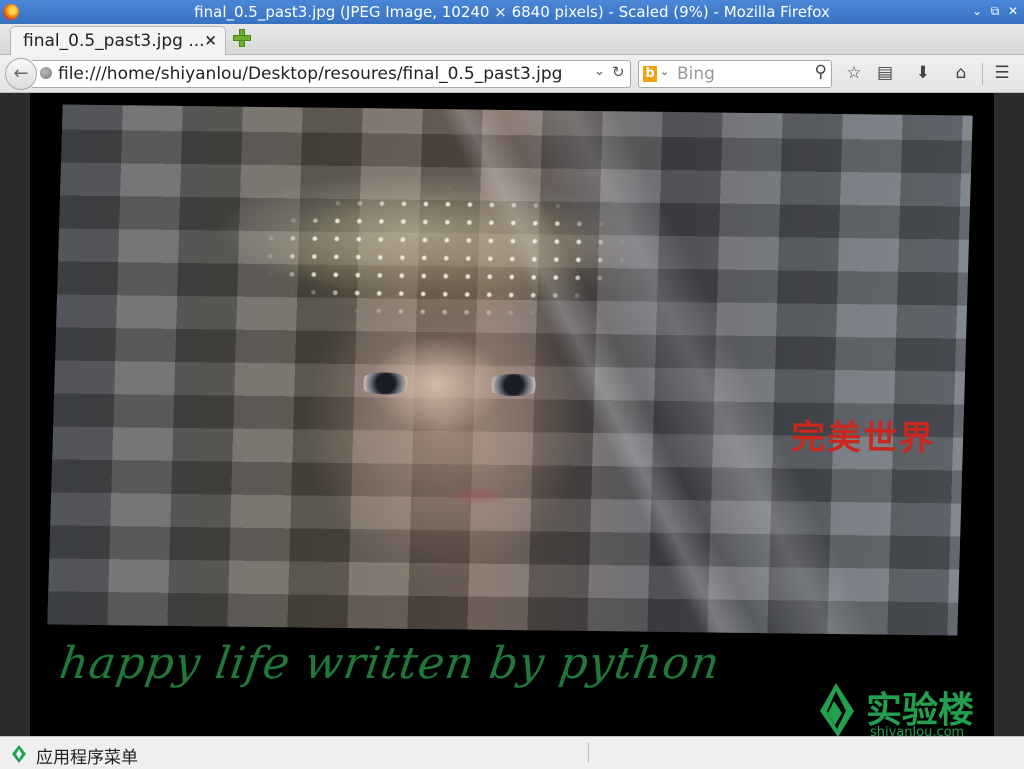 The height and width of the screenshot is (769, 1024). I want to click on tab-close-icon: ×, so click(210, 40).